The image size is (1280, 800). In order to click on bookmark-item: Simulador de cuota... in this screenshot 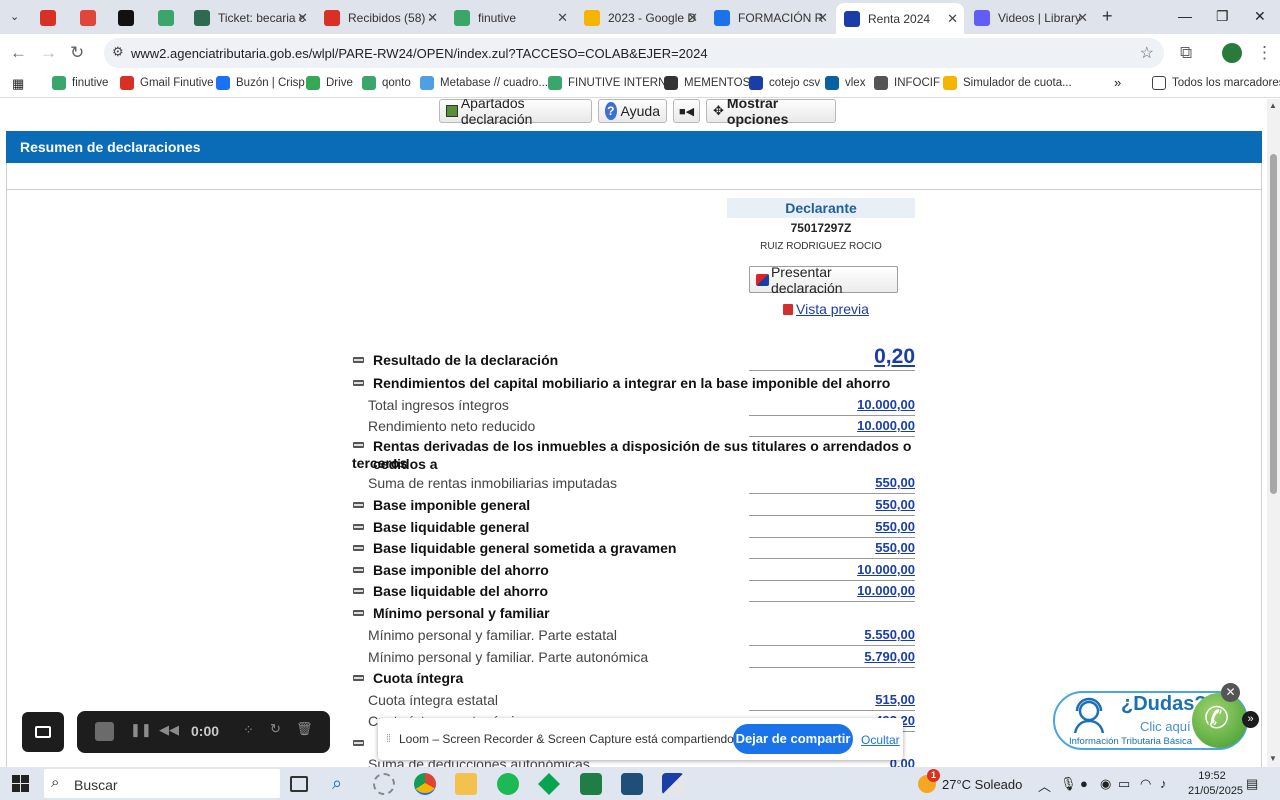, I will do `click(1007, 83)`.